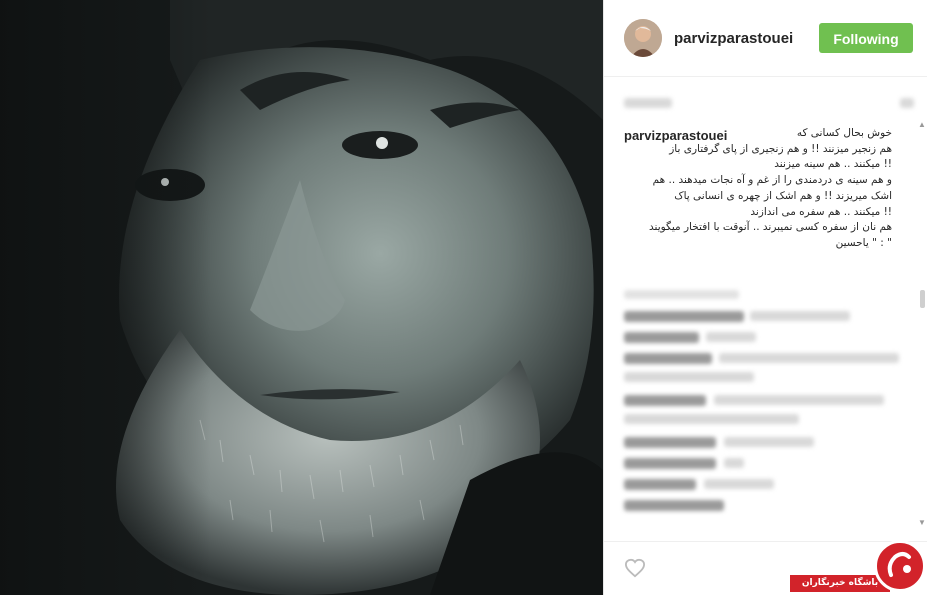 Image resolution: width=927 pixels, height=596 pixels. Describe the element at coordinates (769, 103) in the screenshot. I see `post-meta-blurred` at that location.